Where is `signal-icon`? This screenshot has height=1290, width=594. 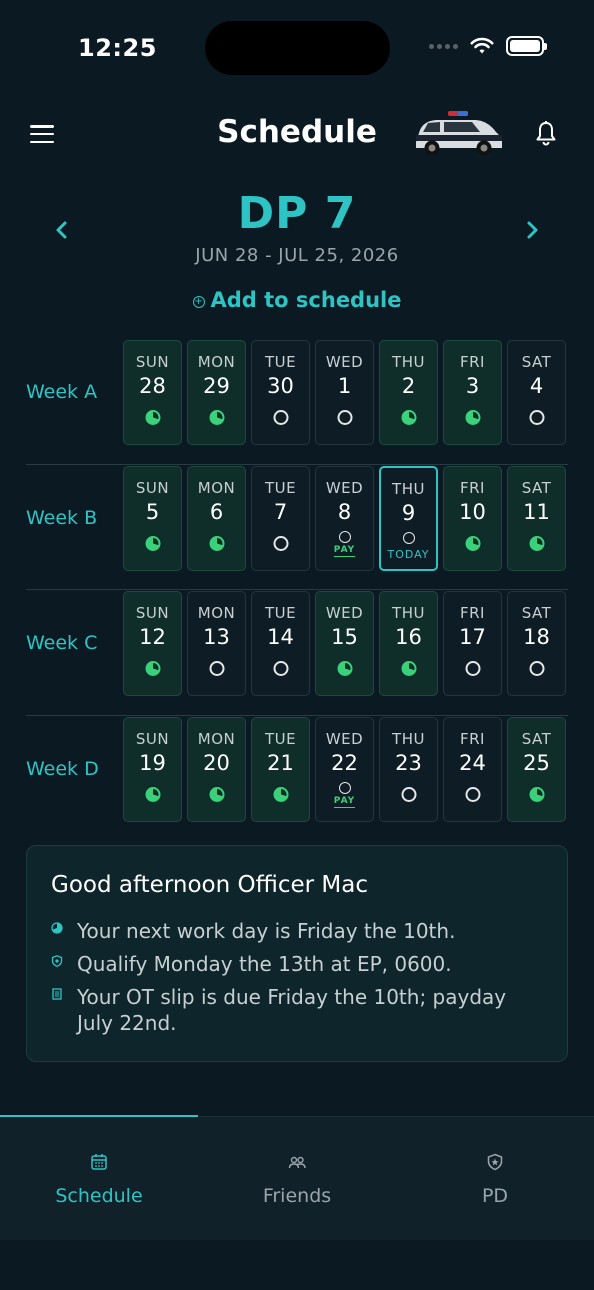
signal-icon is located at coordinates (443, 46).